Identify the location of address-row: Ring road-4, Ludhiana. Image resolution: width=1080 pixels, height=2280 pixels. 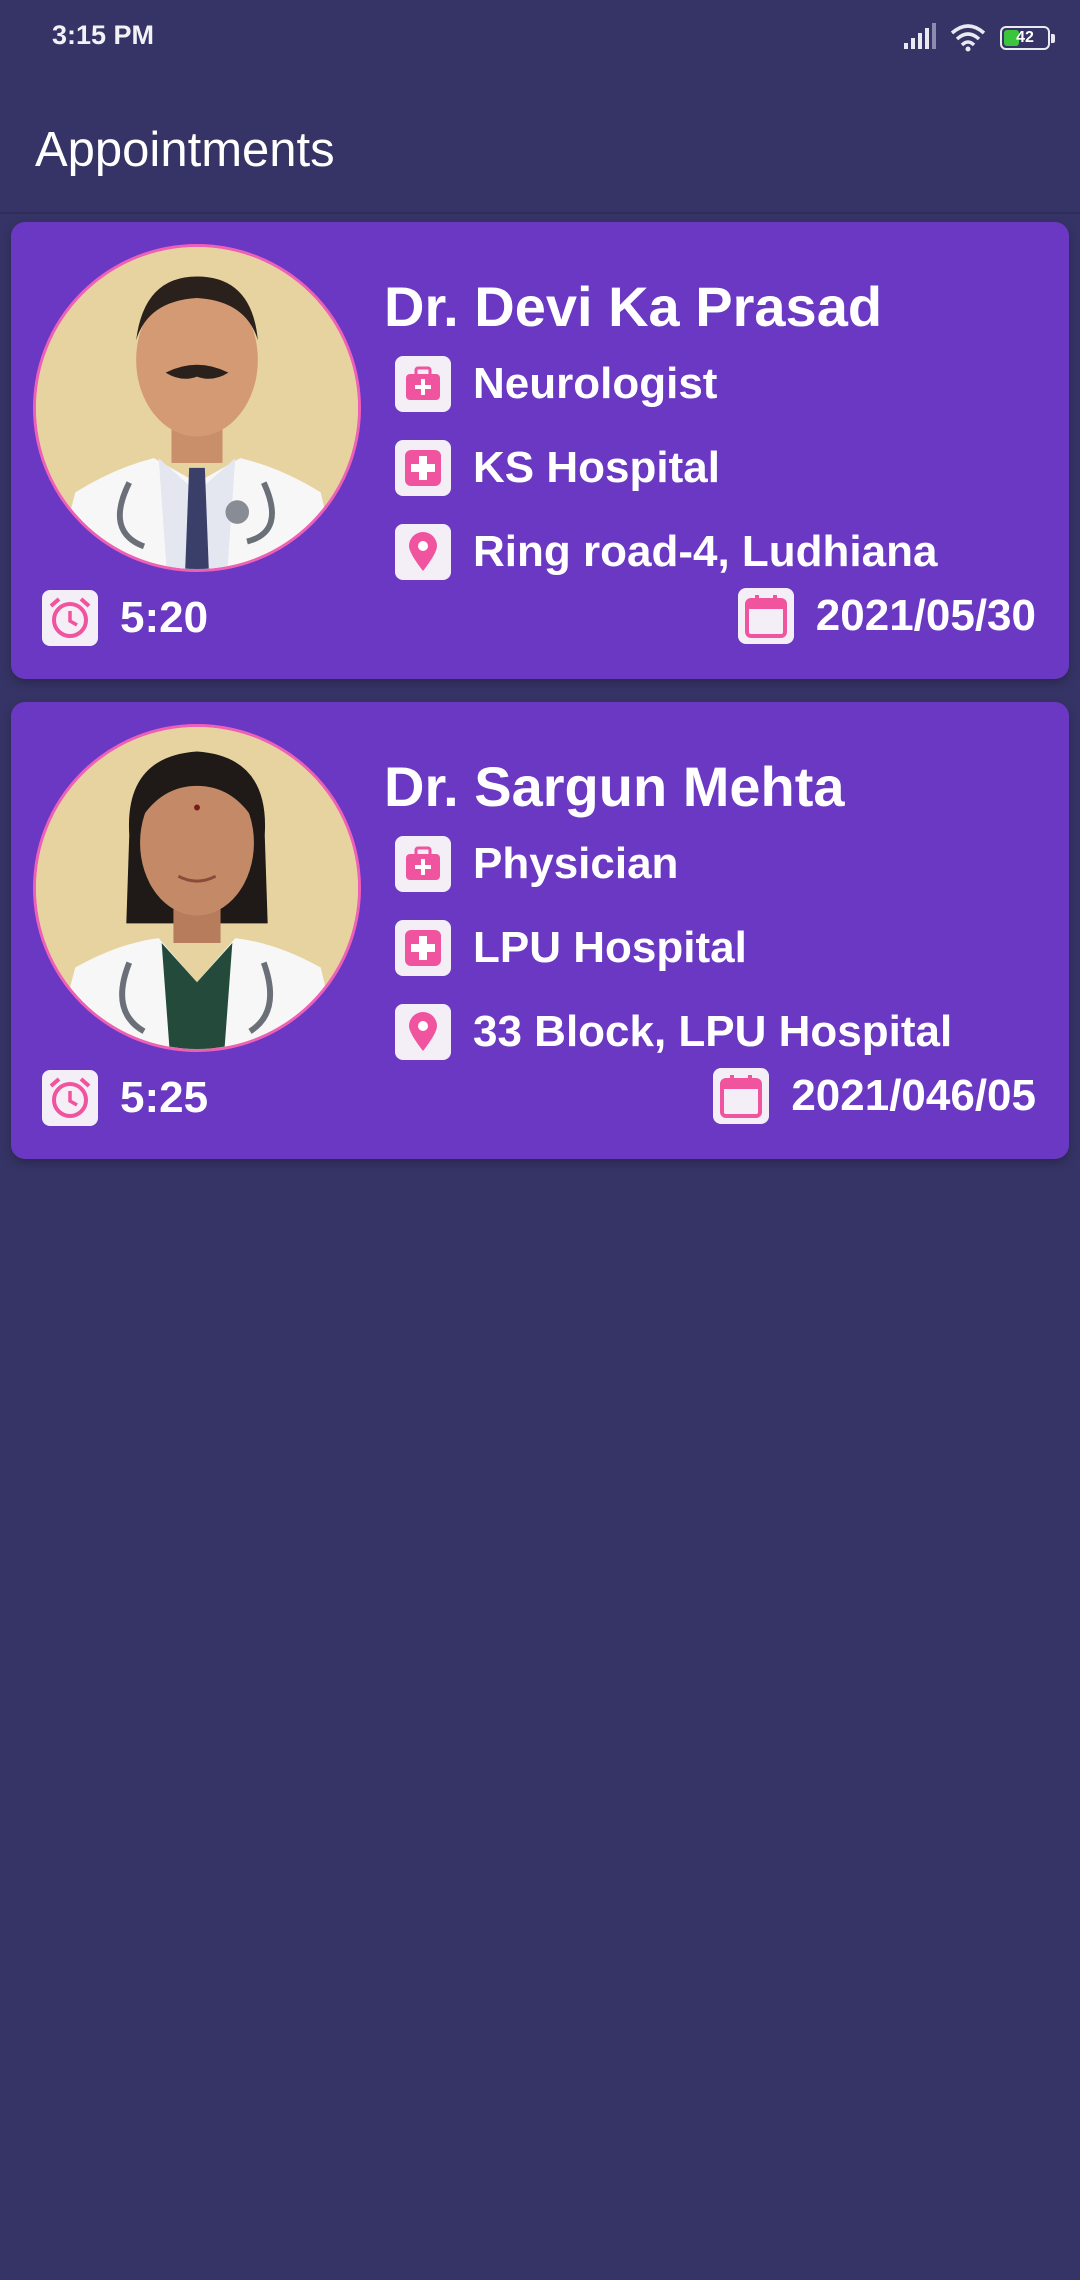
(666, 552).